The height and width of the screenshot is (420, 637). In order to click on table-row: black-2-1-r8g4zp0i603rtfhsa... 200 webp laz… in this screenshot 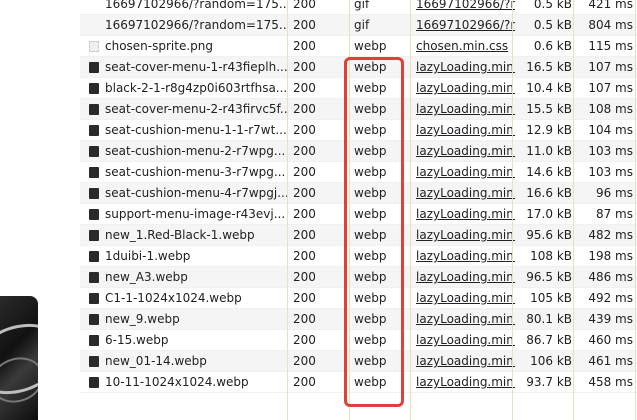, I will do `click(358, 88)`.